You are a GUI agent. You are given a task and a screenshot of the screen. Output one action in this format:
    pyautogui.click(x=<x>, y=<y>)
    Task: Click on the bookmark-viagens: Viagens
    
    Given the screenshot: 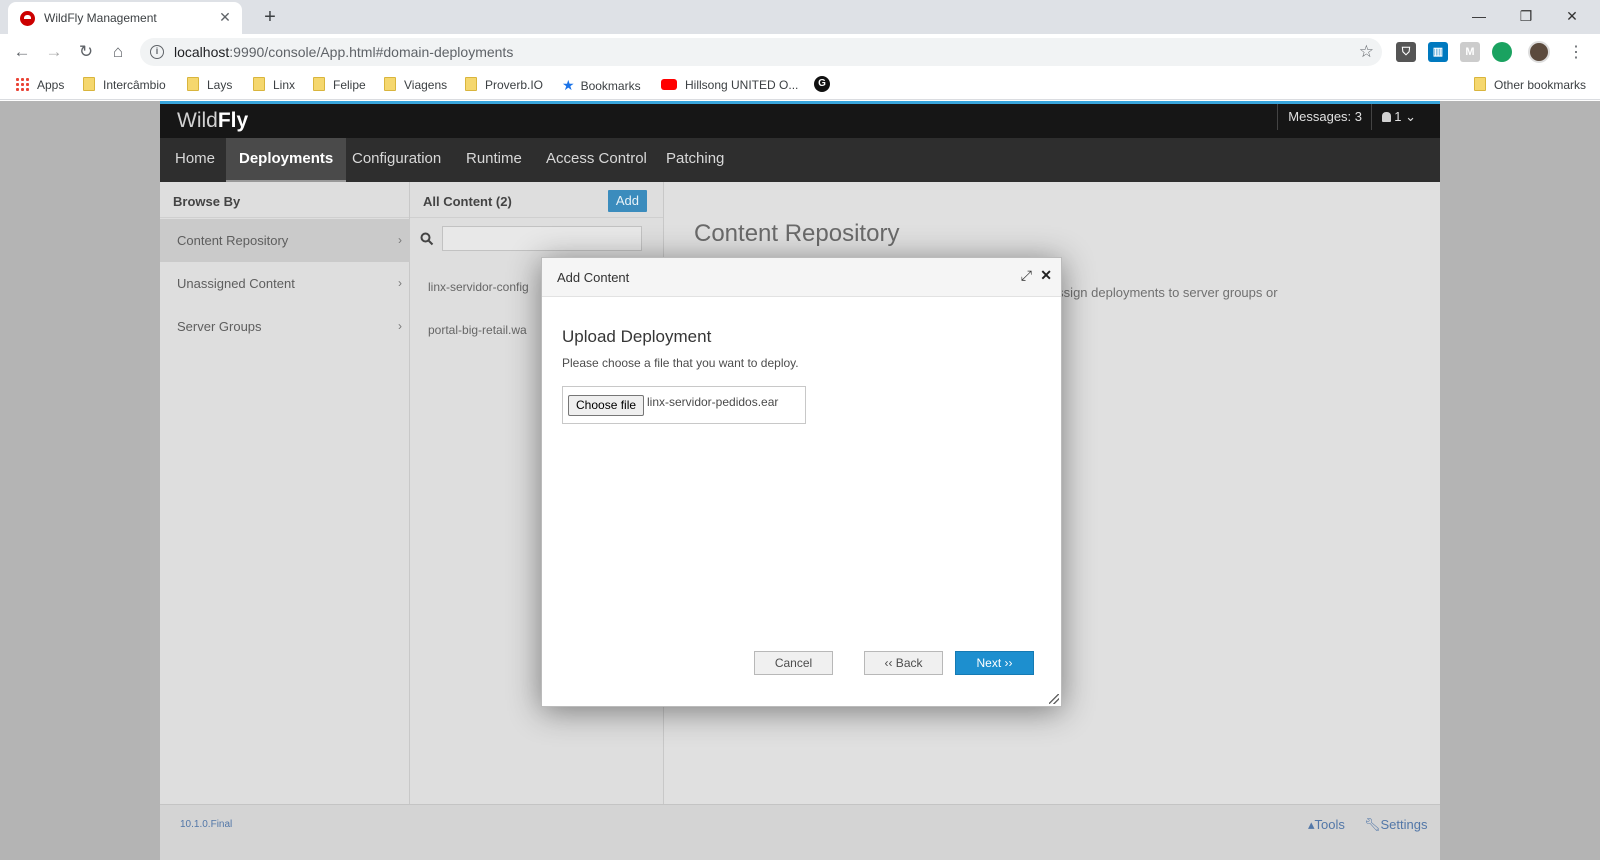 What is the action you would take?
    pyautogui.click(x=415, y=85)
    